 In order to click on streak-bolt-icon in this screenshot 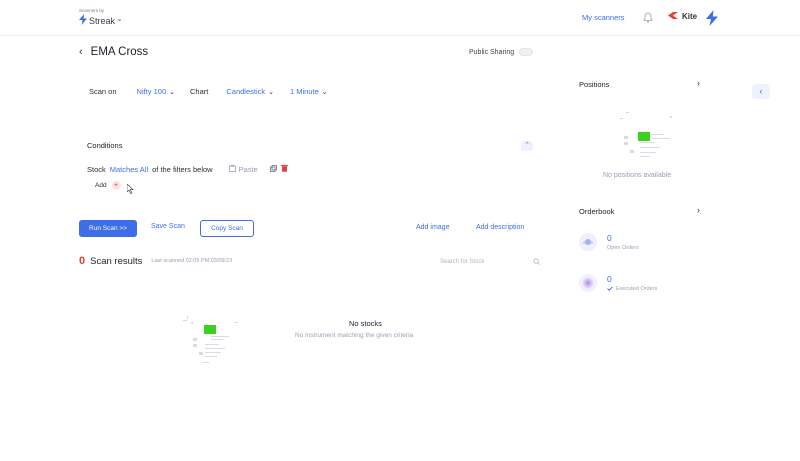, I will do `click(83, 20)`.